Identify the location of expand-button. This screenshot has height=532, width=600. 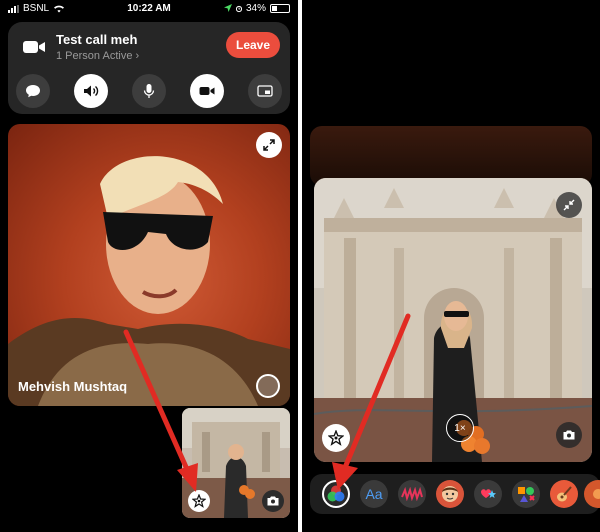
(269, 145).